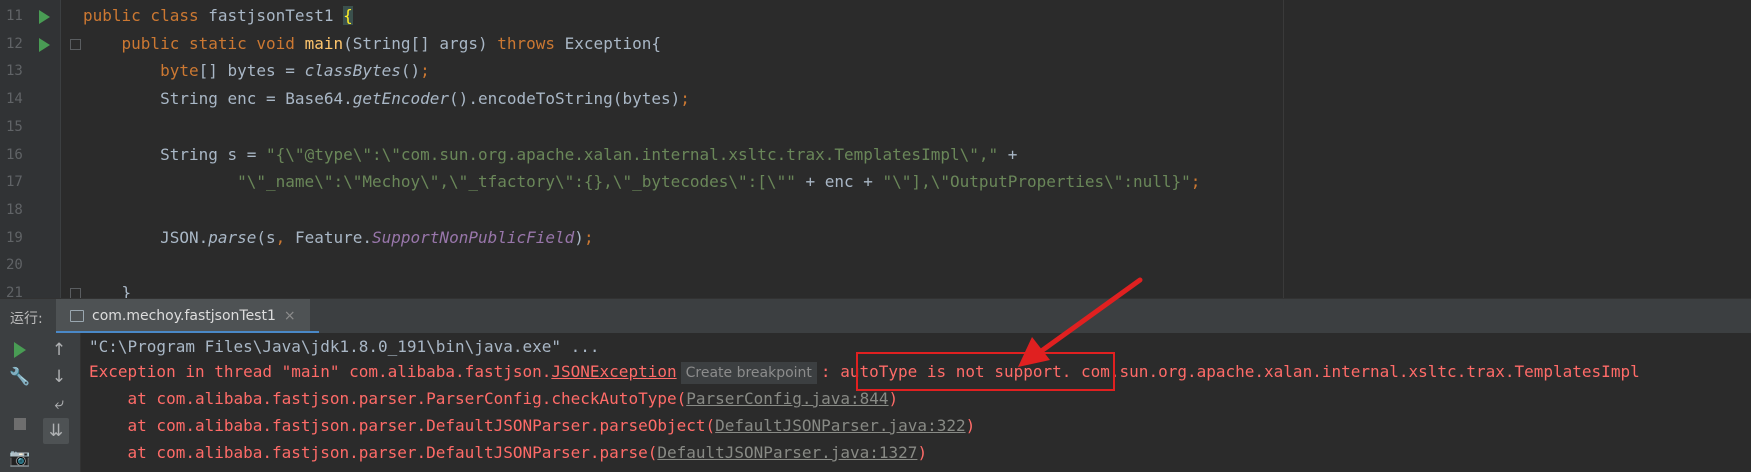  I want to click on code-line: 15, so click(875, 127).